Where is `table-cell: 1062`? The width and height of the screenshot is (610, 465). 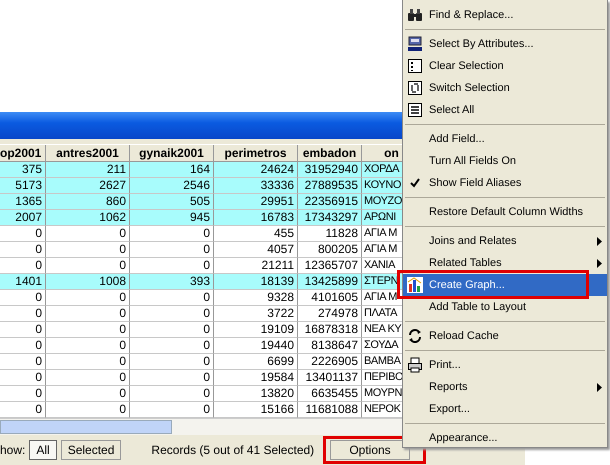
table-cell: 1062 is located at coordinates (88, 218).